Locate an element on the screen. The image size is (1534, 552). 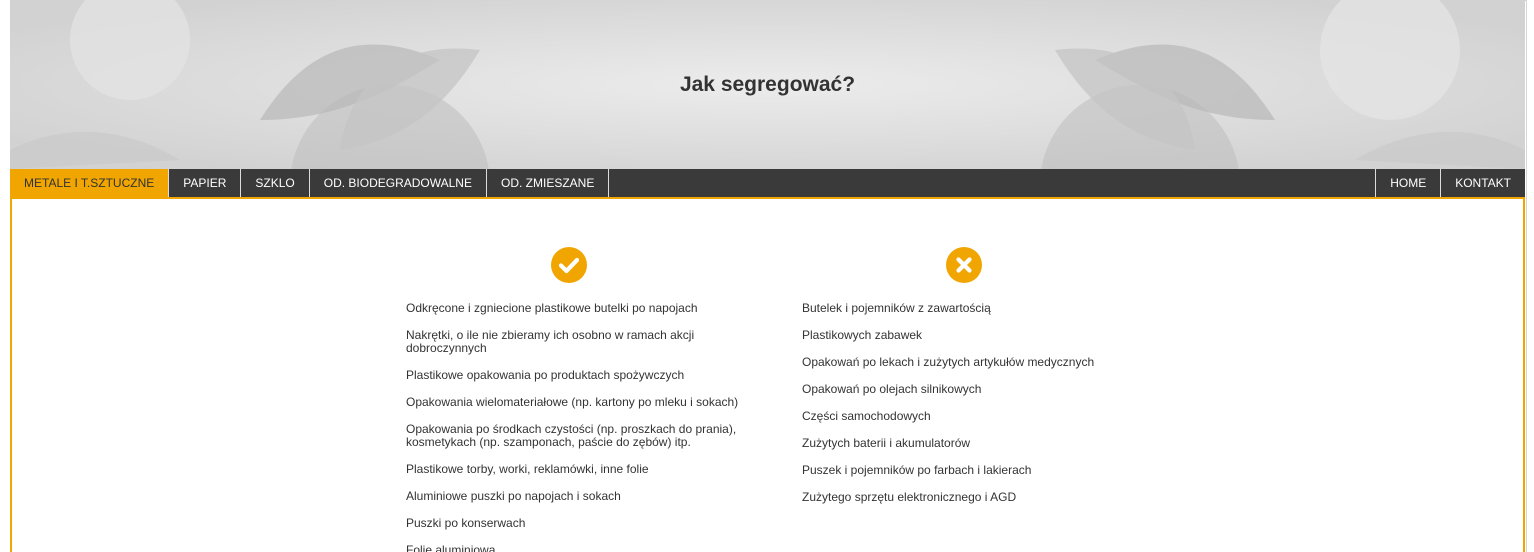
list-item: Plastikowych zabawek is located at coordinates (862, 335).